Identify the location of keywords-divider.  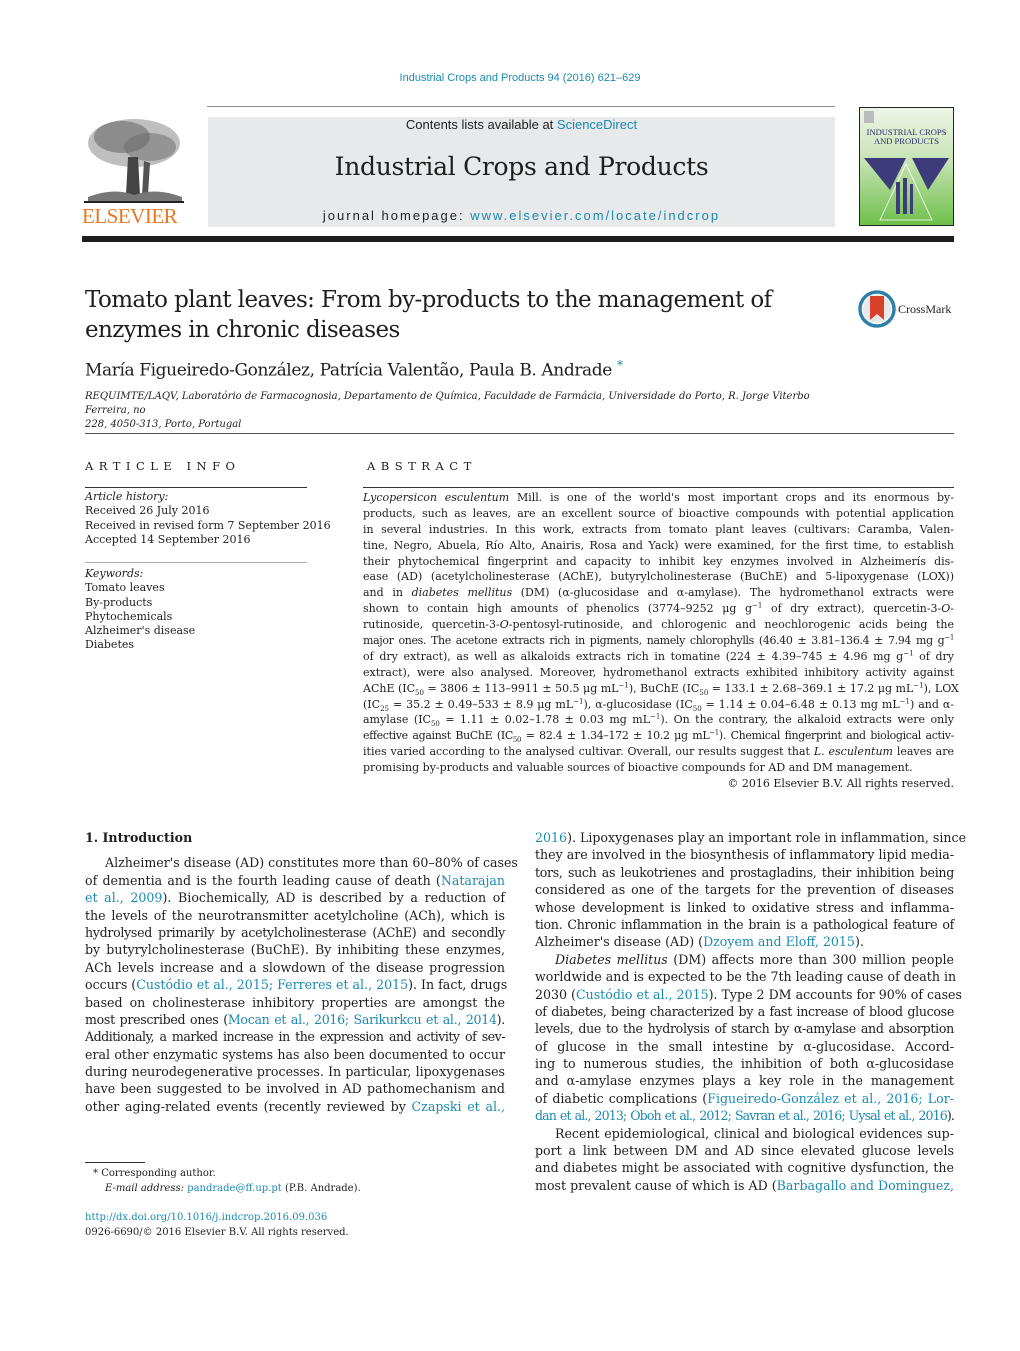
(196, 562).